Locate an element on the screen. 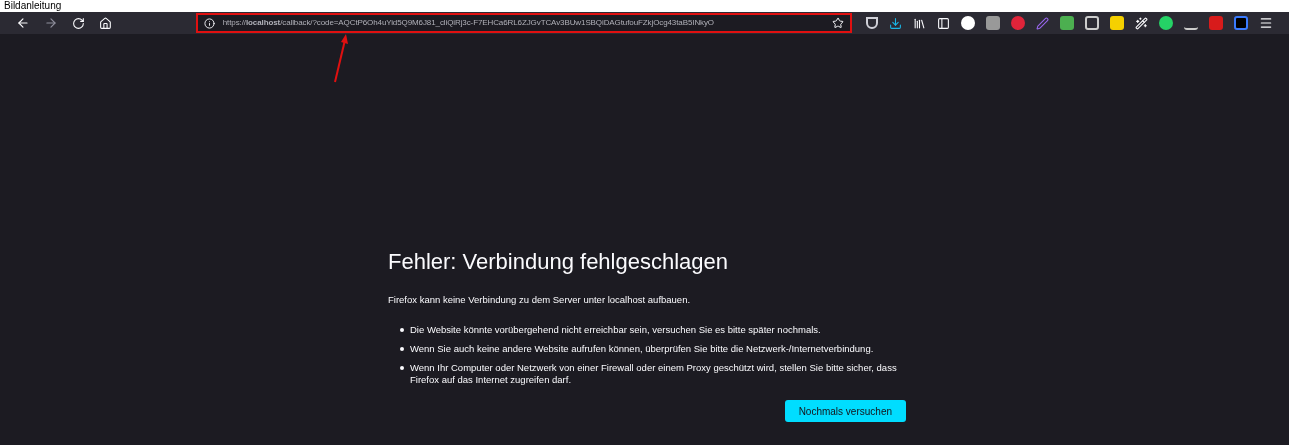 The height and width of the screenshot is (445, 1289). document-extension-icon is located at coordinates (1241, 23).